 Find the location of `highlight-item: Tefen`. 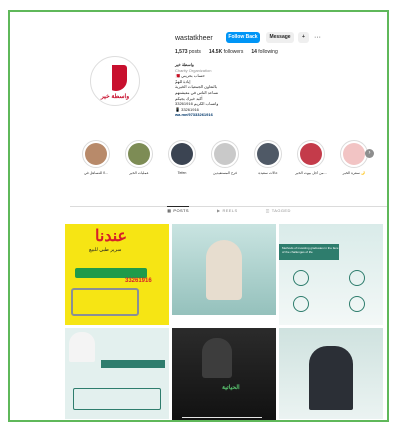

highlight-item: Tefen is located at coordinates (182, 157).